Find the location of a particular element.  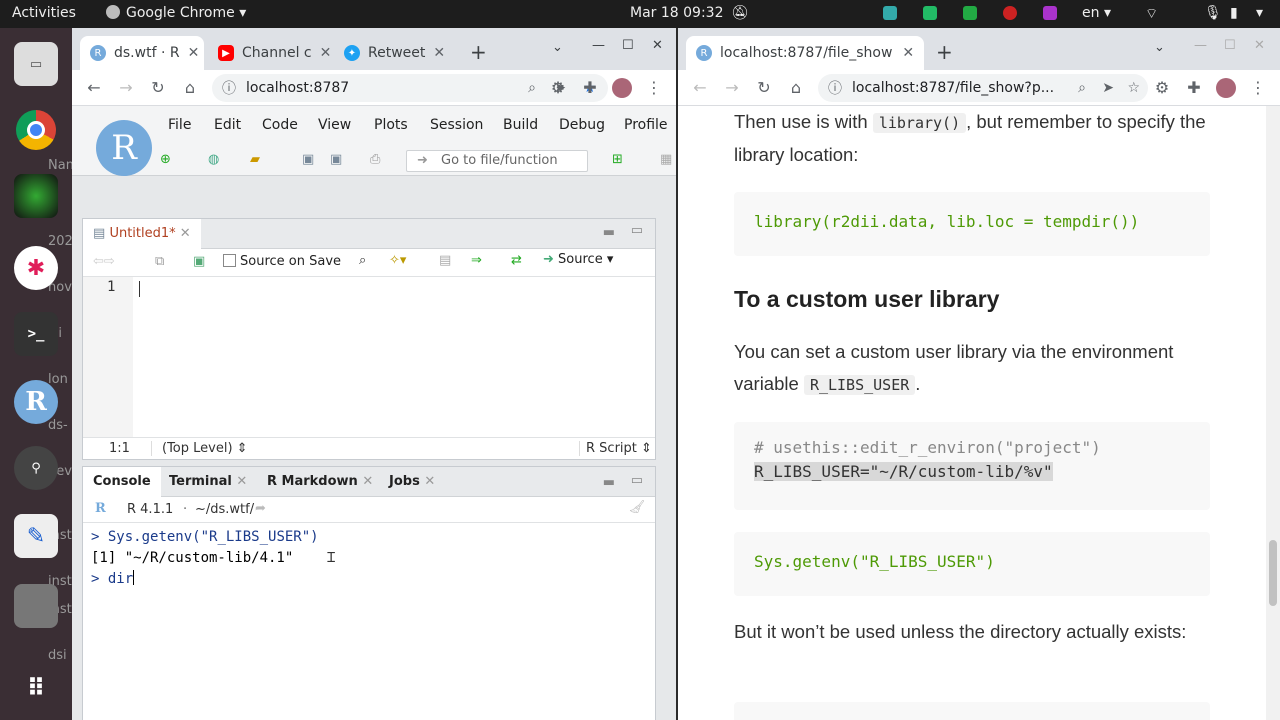

address-bar: ⓘ localhost:8787/file_show?p... ⌕ ➤ ☆ is located at coordinates (983, 88).